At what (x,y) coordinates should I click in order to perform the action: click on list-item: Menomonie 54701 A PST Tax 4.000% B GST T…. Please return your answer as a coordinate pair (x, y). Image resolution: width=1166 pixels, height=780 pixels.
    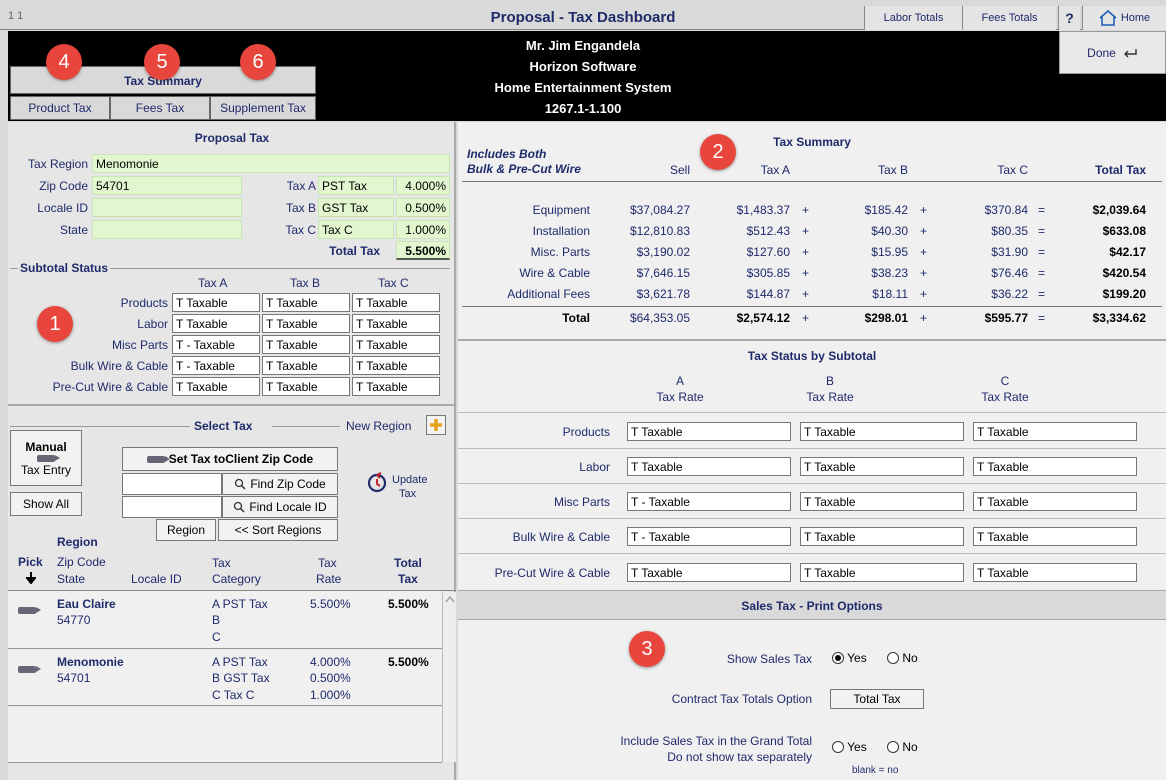
    Looking at the image, I should click on (225, 678).